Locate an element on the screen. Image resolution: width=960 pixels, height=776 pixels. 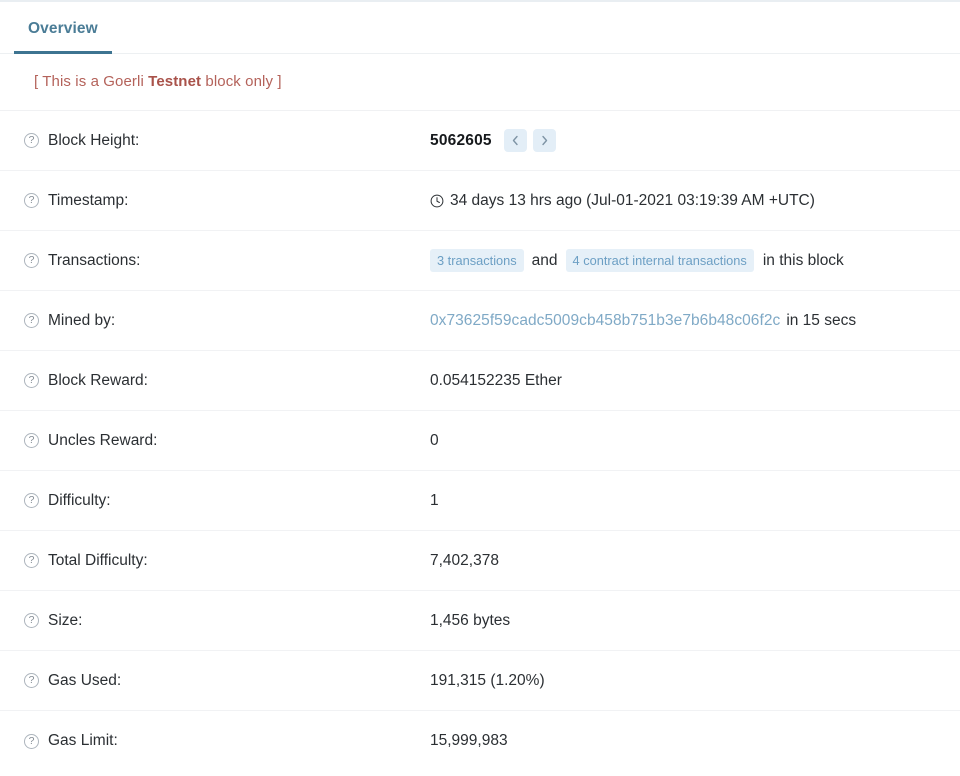
detail-value-cell: 1,456 bytes is located at coordinates (695, 621).